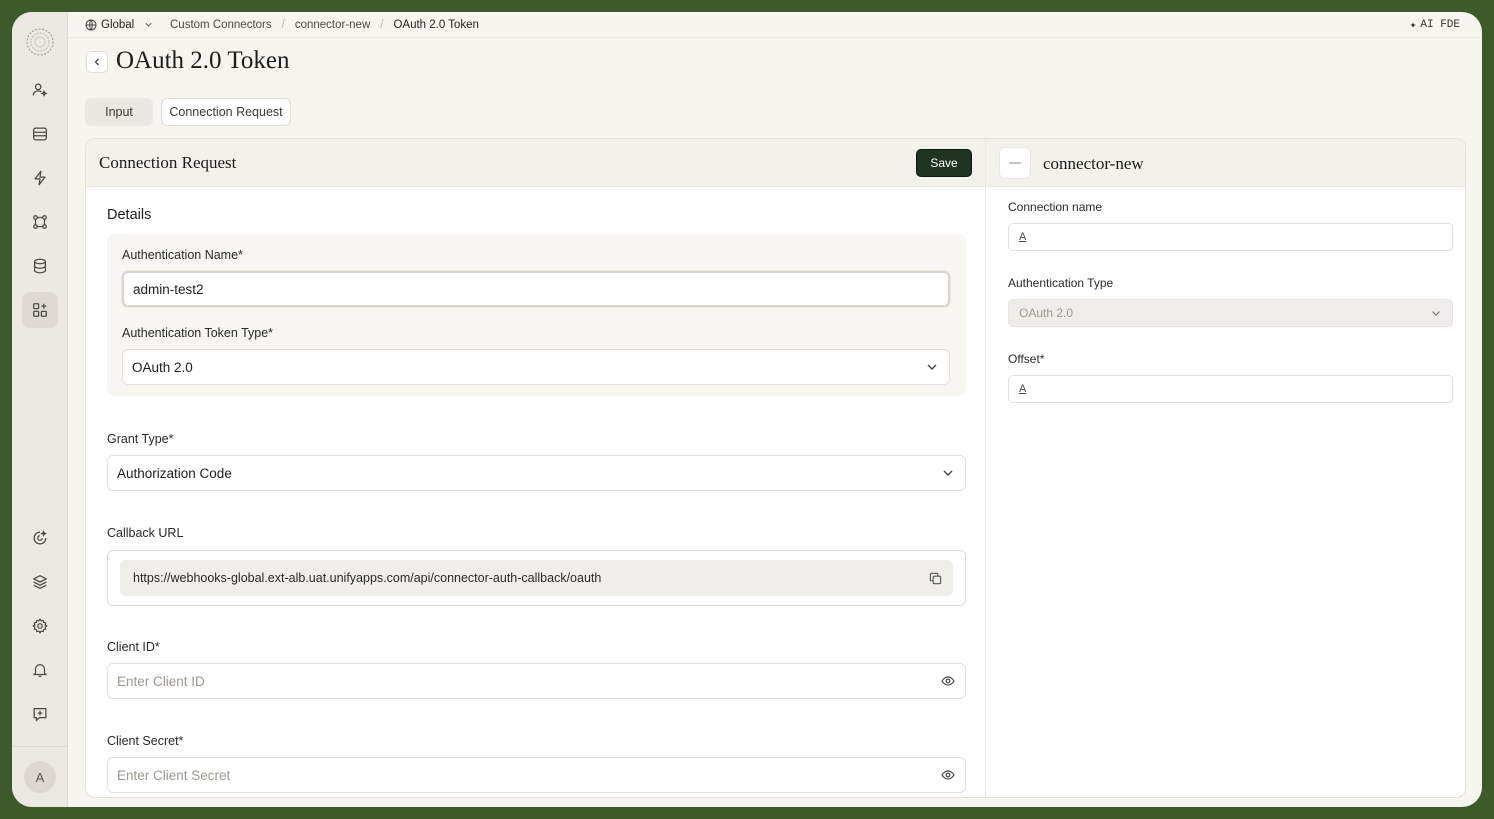  What do you see at coordinates (536, 775) in the screenshot?
I see `client-secret-input: Enter Client Secret` at bounding box center [536, 775].